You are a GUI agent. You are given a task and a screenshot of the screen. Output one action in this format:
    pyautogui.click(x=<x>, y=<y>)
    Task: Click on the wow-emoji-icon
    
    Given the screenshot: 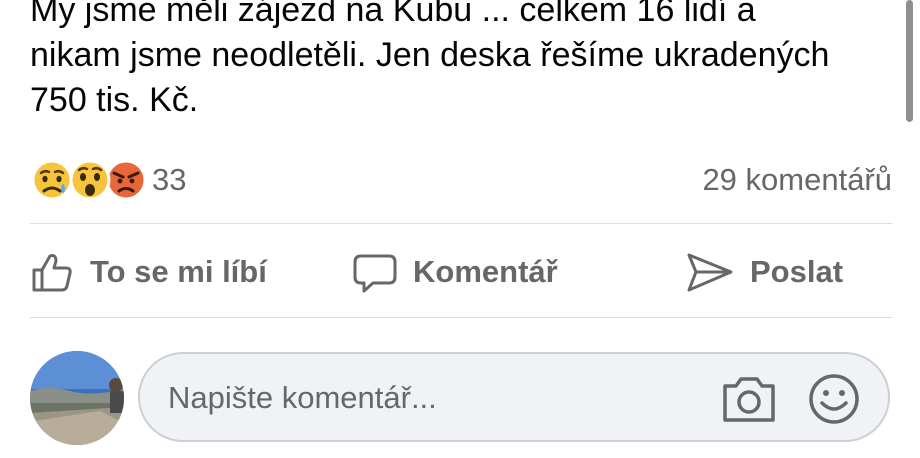 What is the action you would take?
    pyautogui.click(x=90, y=180)
    